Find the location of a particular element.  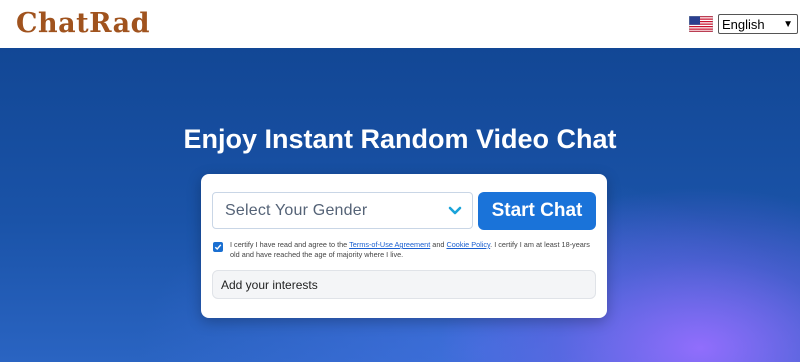

interests-input: Add your interests is located at coordinates (404, 284).